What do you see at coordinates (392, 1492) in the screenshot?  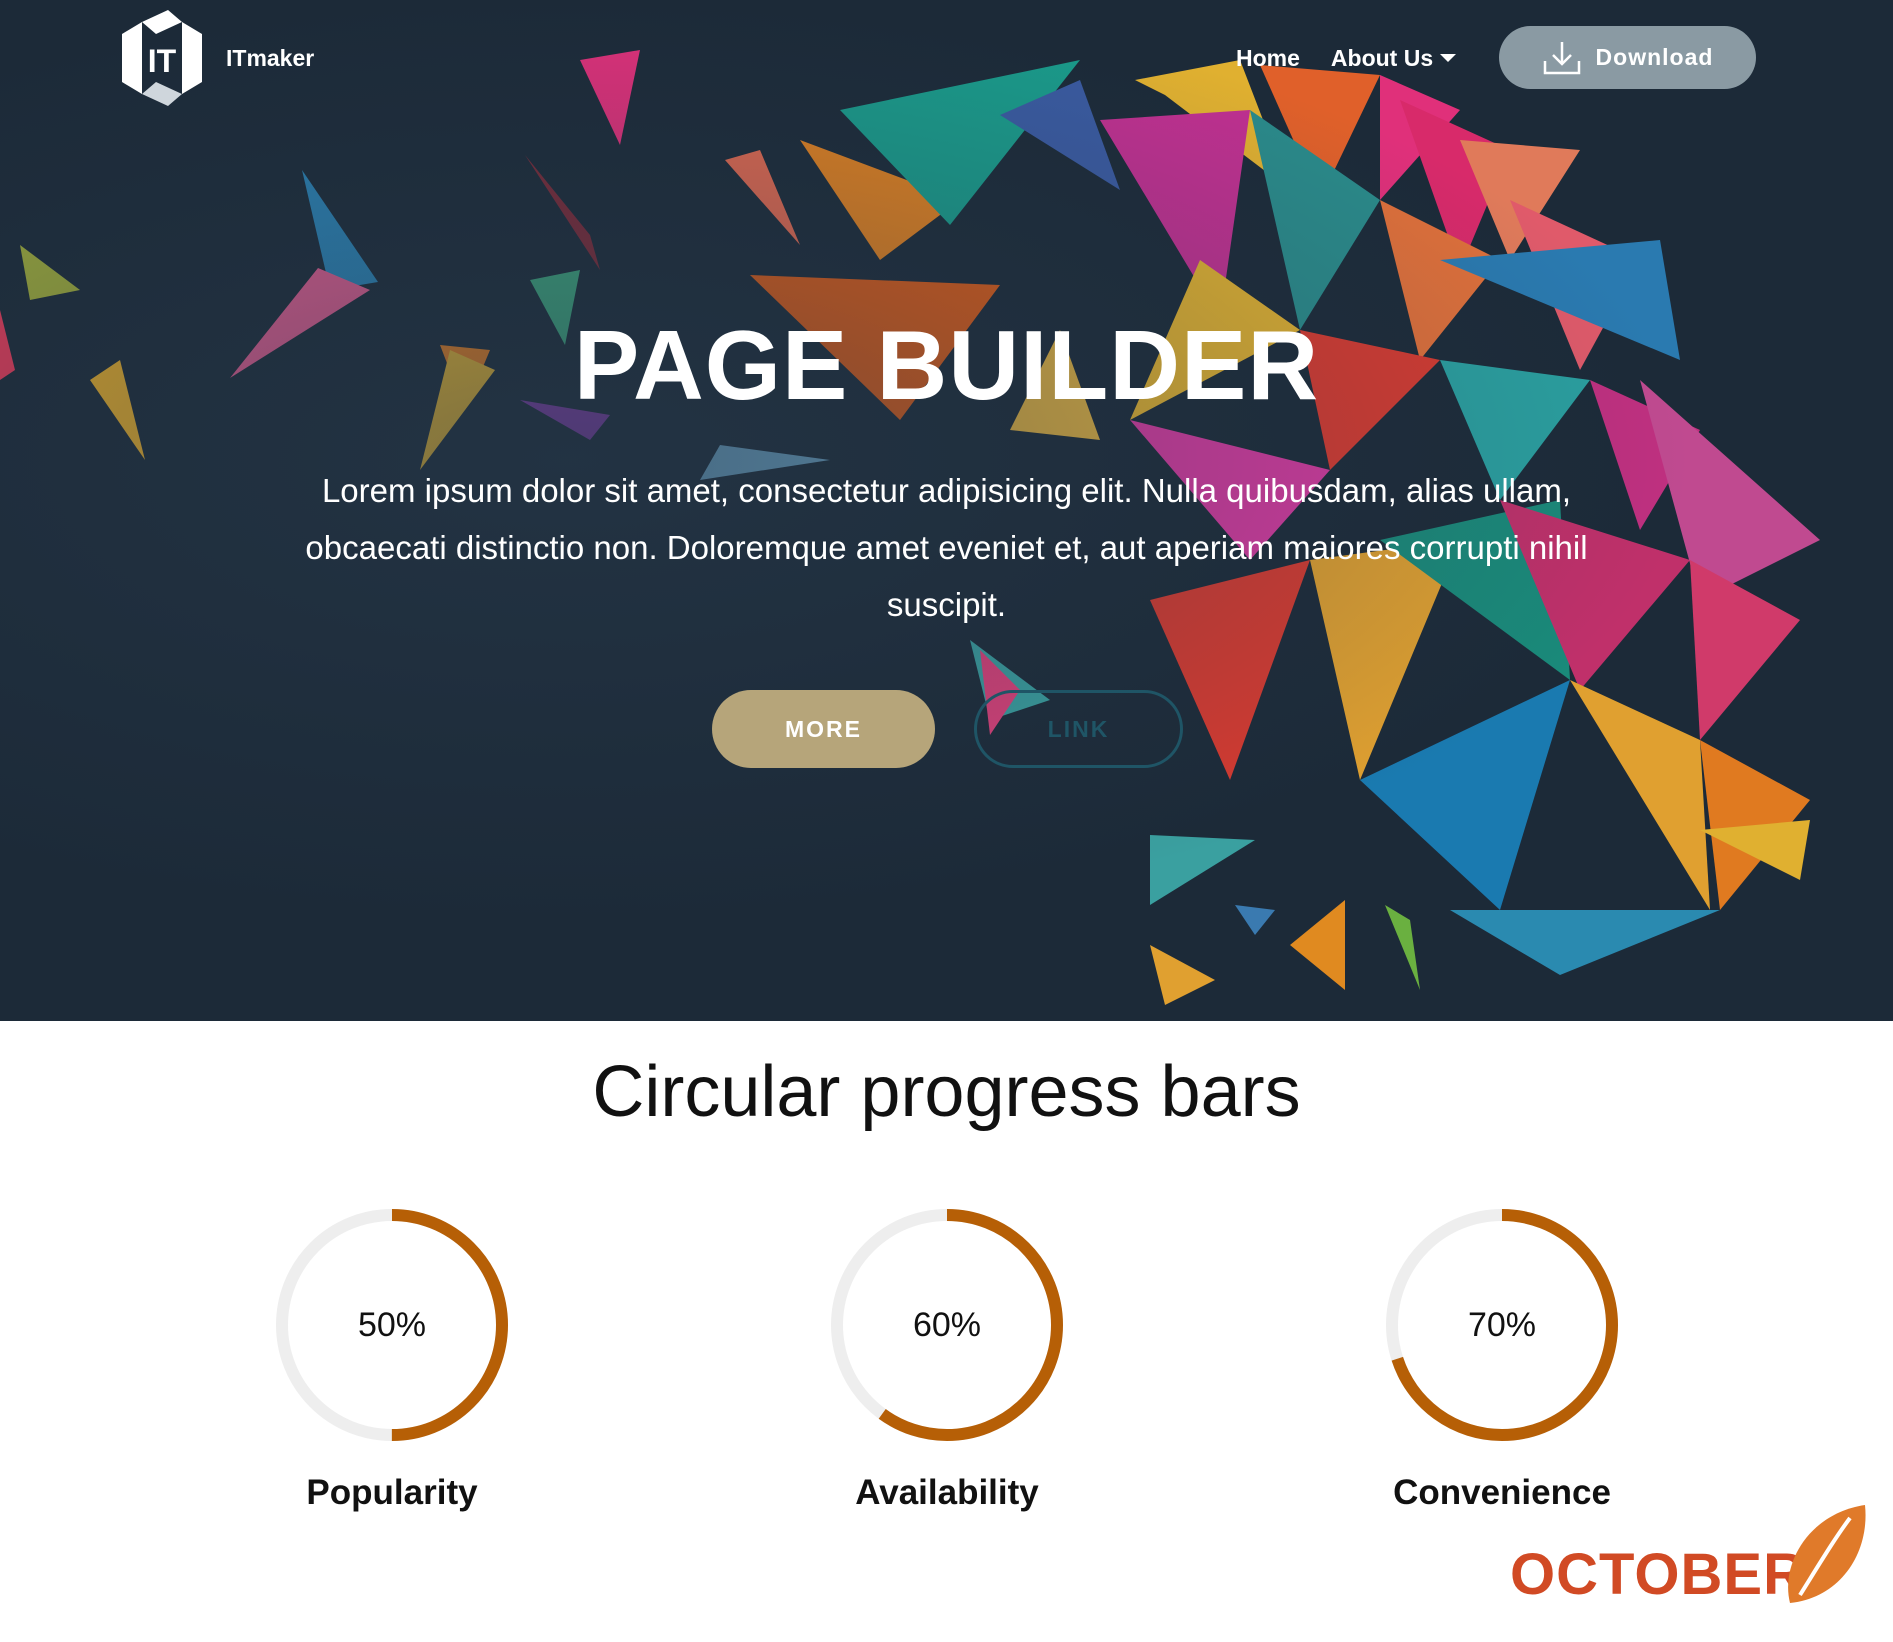 I see `progress-label: Popularity` at bounding box center [392, 1492].